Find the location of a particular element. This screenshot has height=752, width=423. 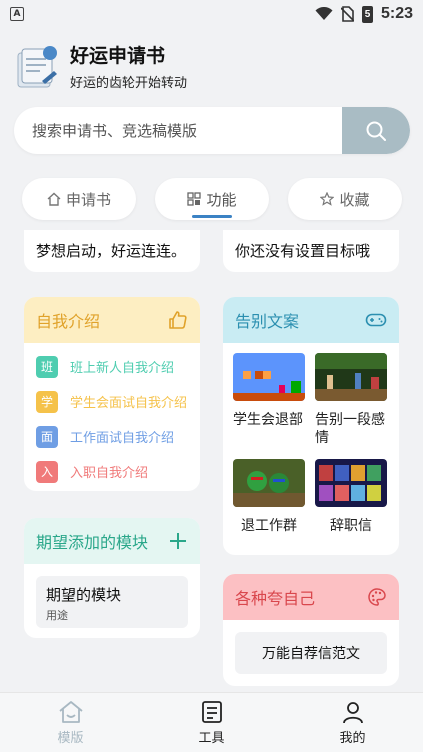

wish-module-item: 期望的模块 用途 is located at coordinates (112, 602).